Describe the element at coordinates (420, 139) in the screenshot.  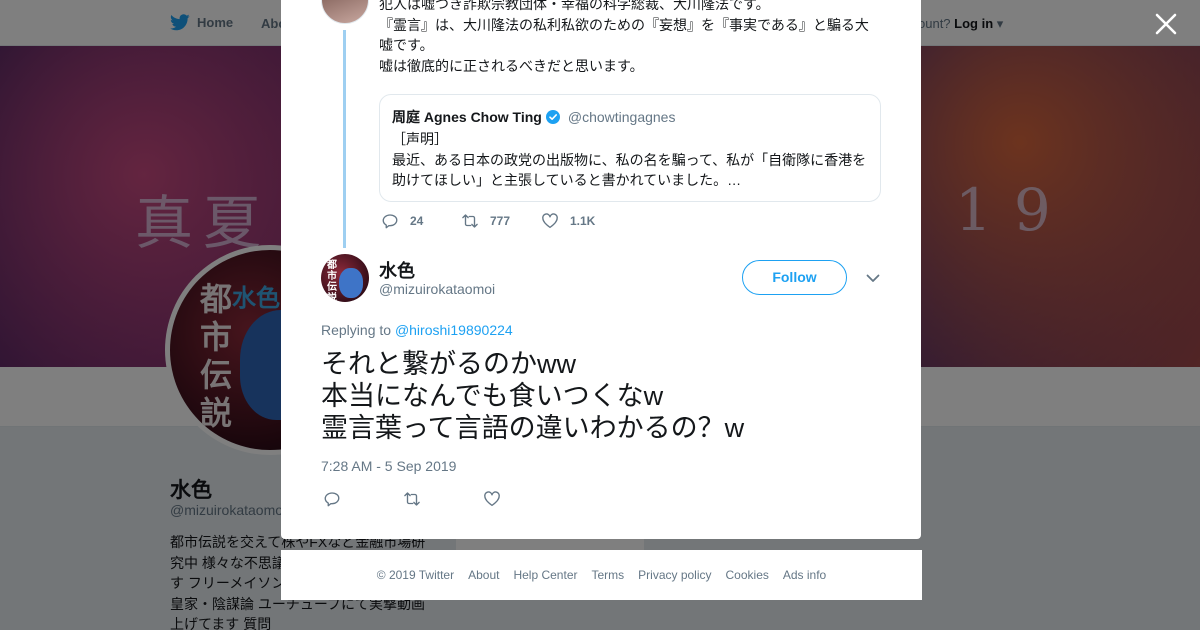
I see `quoted-tweet-line: ［声明］` at that location.